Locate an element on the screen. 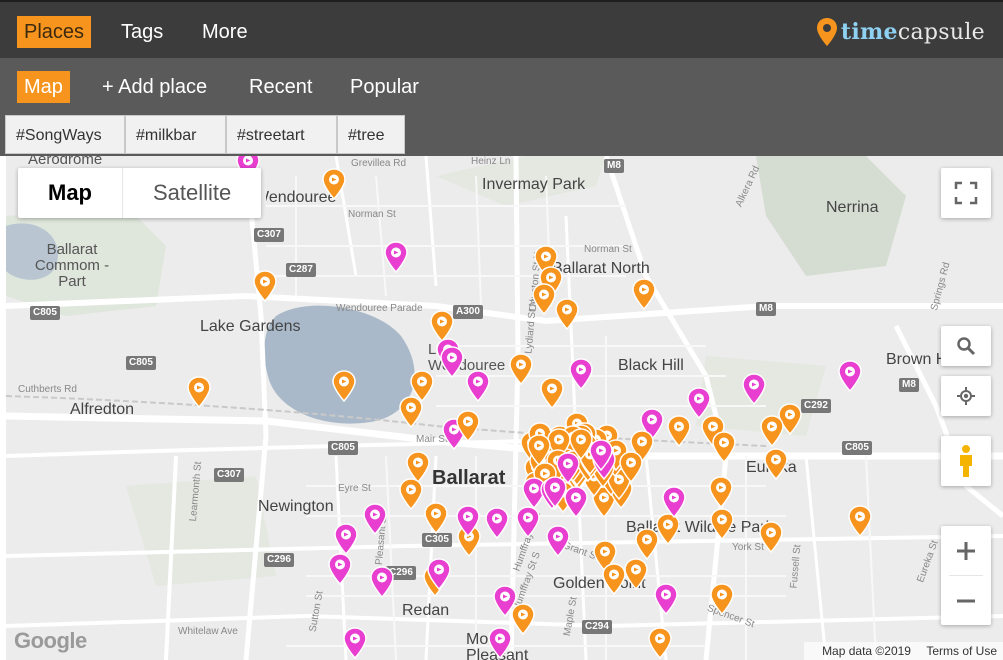  tag-streetart: #streetart is located at coordinates (281, 134).